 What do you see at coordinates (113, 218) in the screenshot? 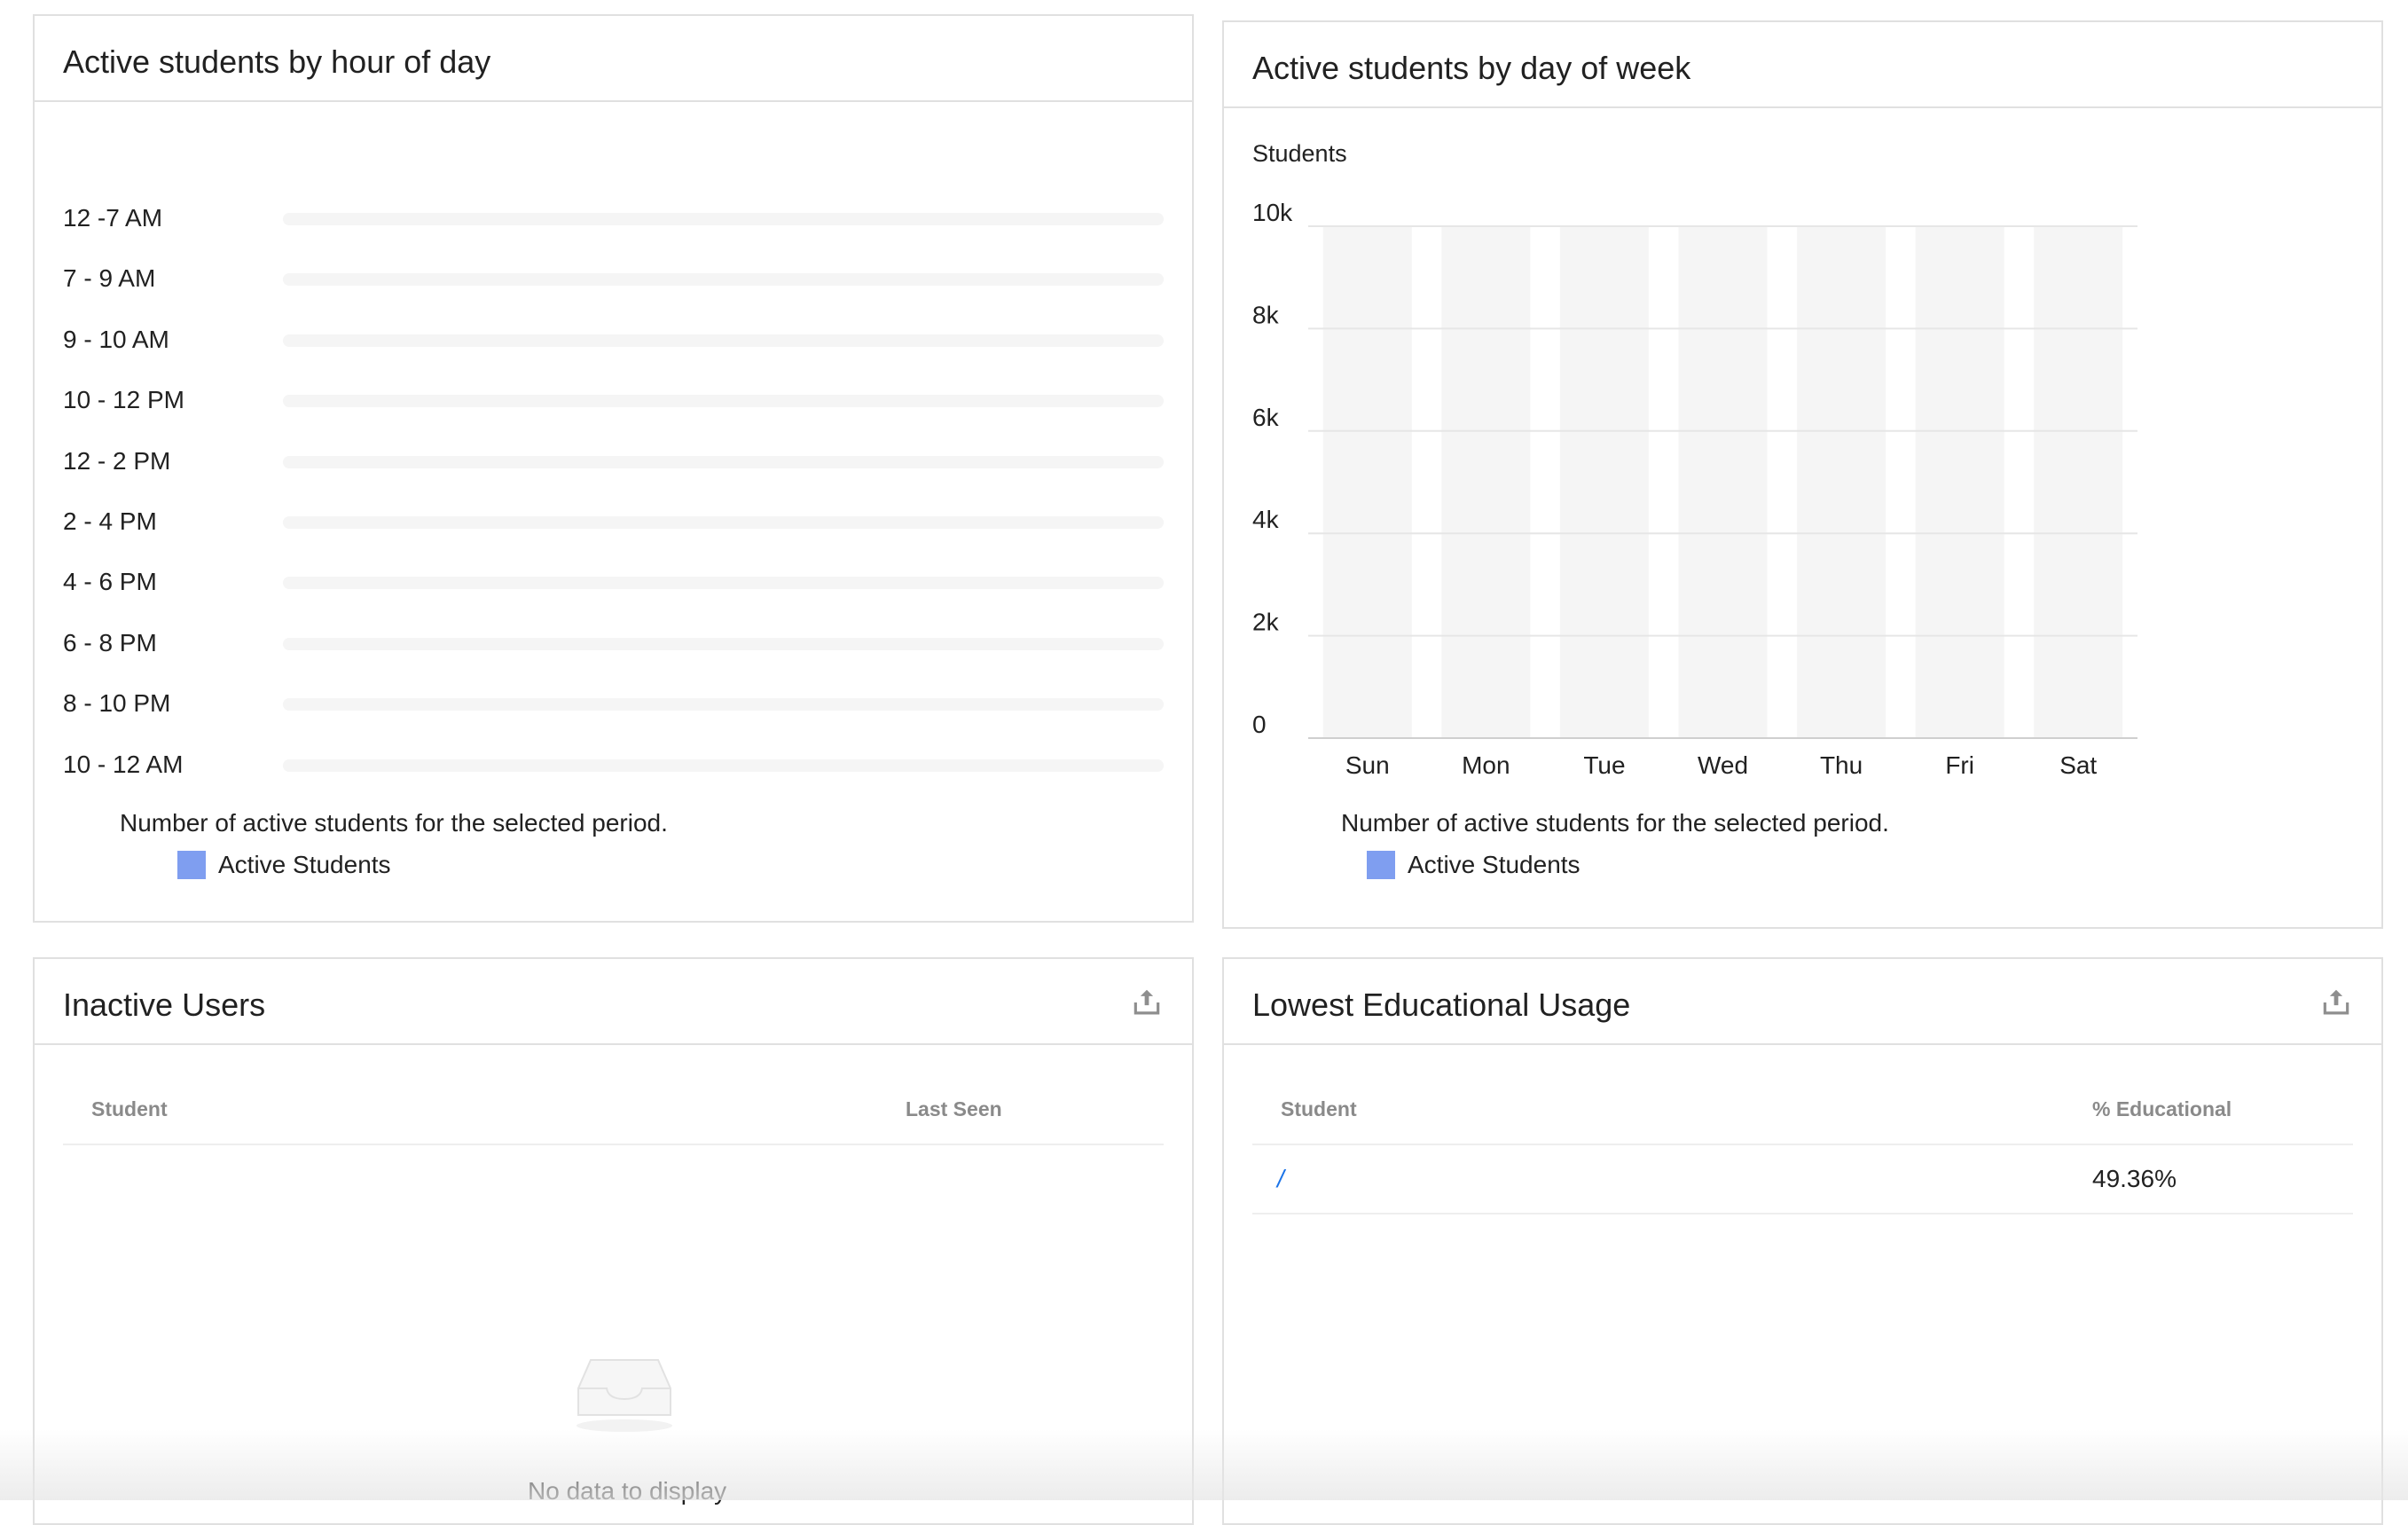
I see `hour-label: 12 -7 AM` at bounding box center [113, 218].